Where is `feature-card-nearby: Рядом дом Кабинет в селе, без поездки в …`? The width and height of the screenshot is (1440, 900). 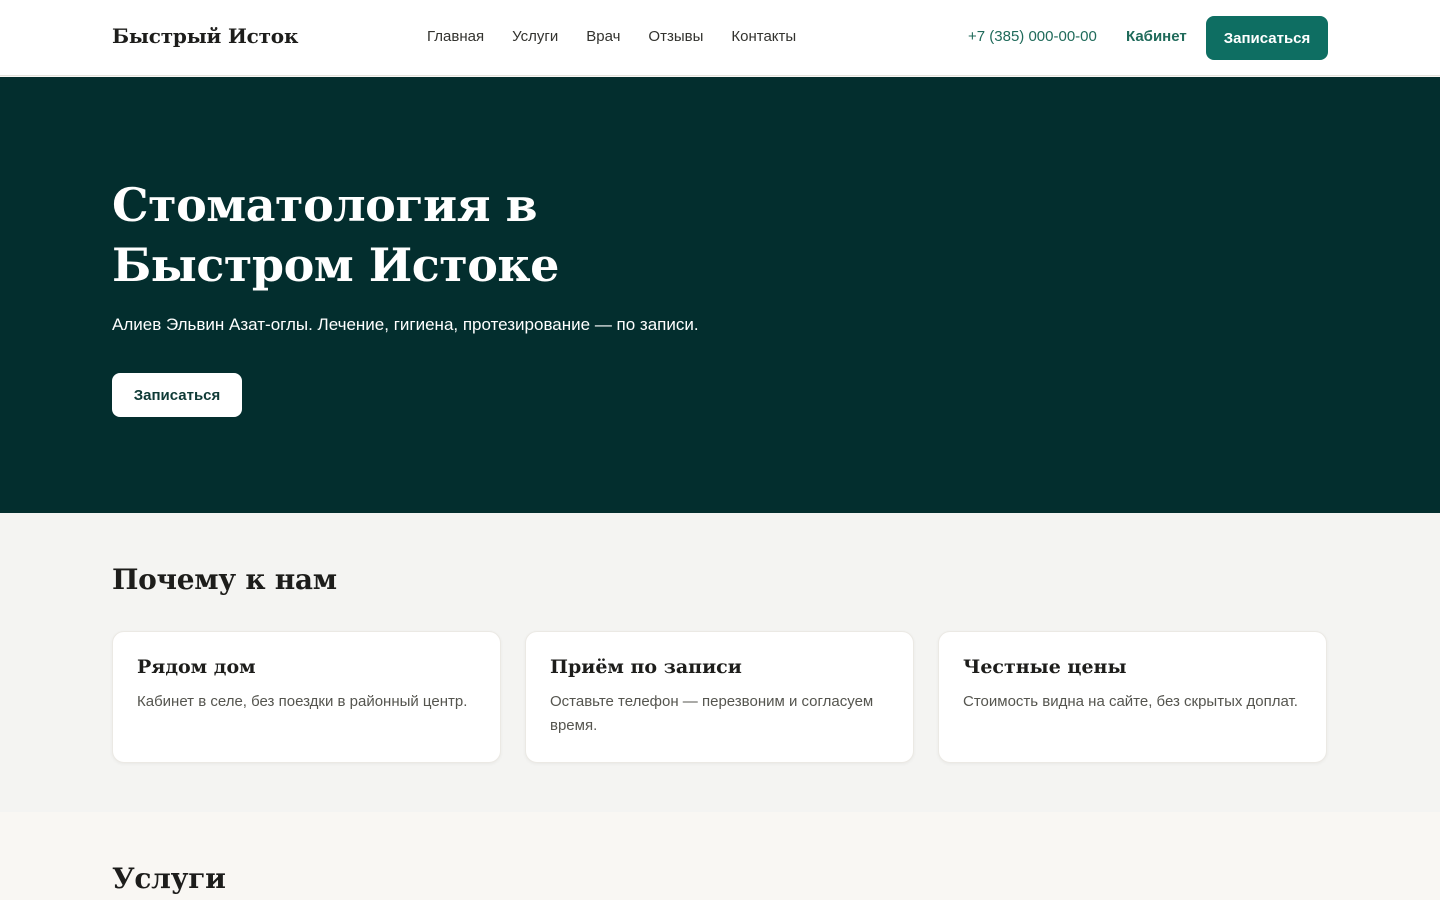 feature-card-nearby: Рядом дом Кабинет в селе, без поездки в … is located at coordinates (306, 697).